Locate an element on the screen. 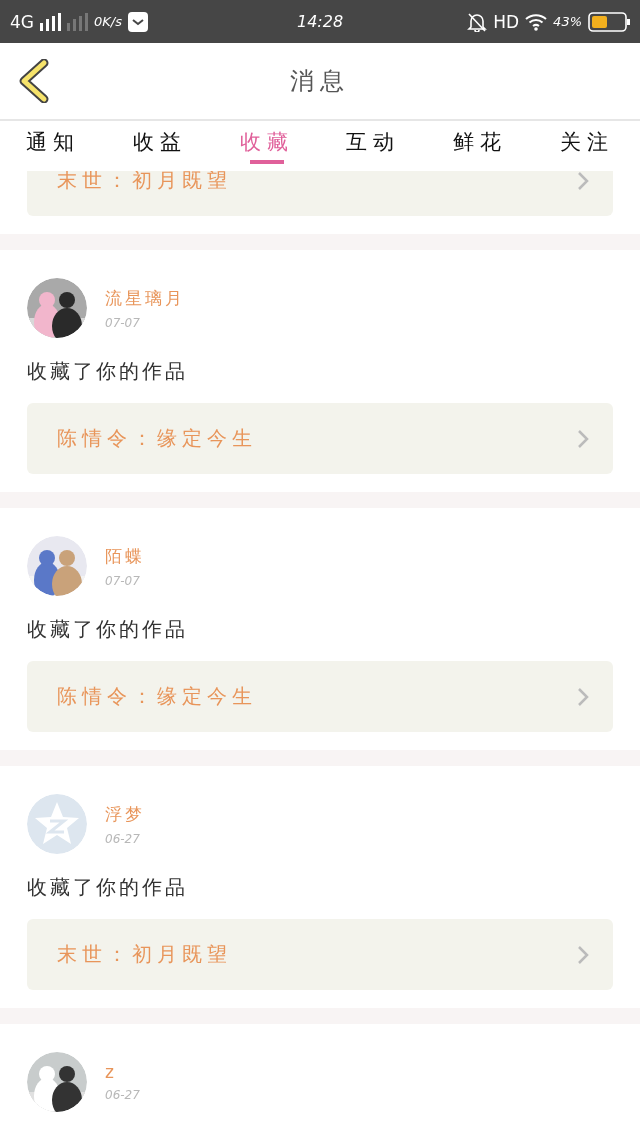 The width and height of the screenshot is (640, 1138). user-name: 流星璃月 is located at coordinates (145, 298).